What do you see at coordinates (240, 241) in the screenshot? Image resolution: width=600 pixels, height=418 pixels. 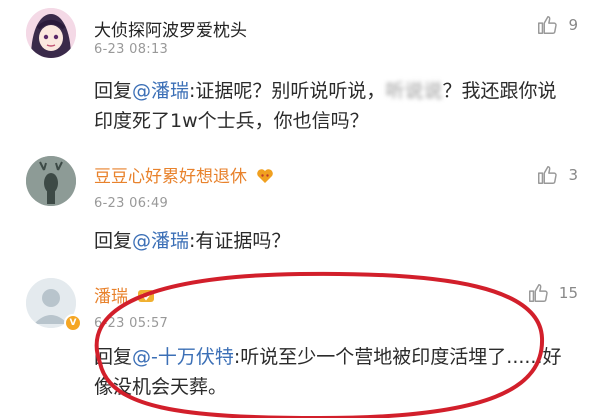 I see `reply-body: :有证据吗？` at bounding box center [240, 241].